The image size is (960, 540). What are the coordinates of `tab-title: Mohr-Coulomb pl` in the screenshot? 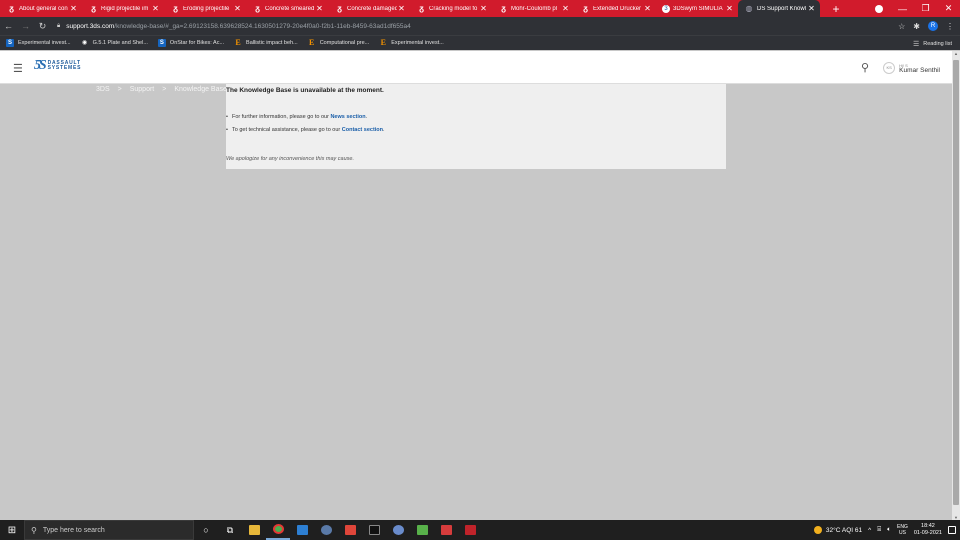 It's located at (534, 8).